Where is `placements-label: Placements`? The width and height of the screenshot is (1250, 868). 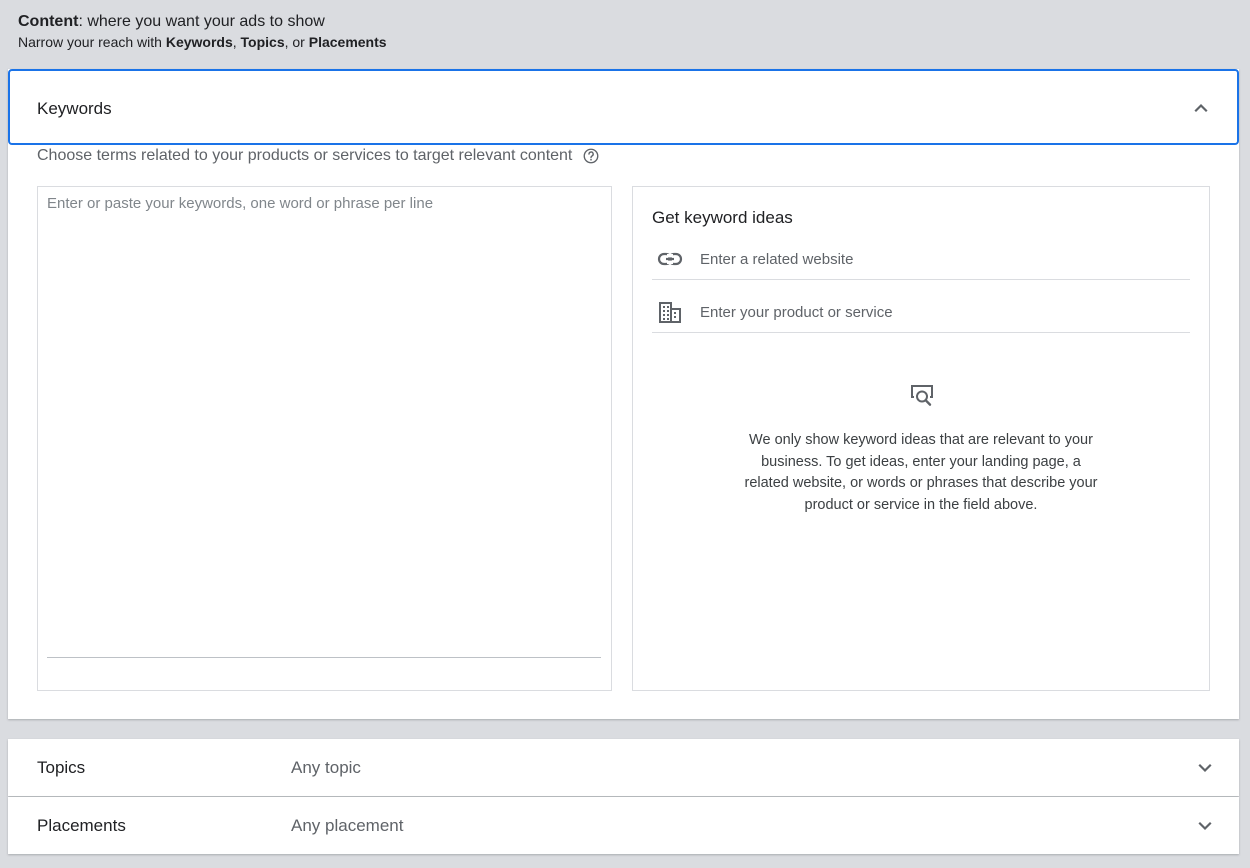
placements-label: Placements is located at coordinates (81, 825).